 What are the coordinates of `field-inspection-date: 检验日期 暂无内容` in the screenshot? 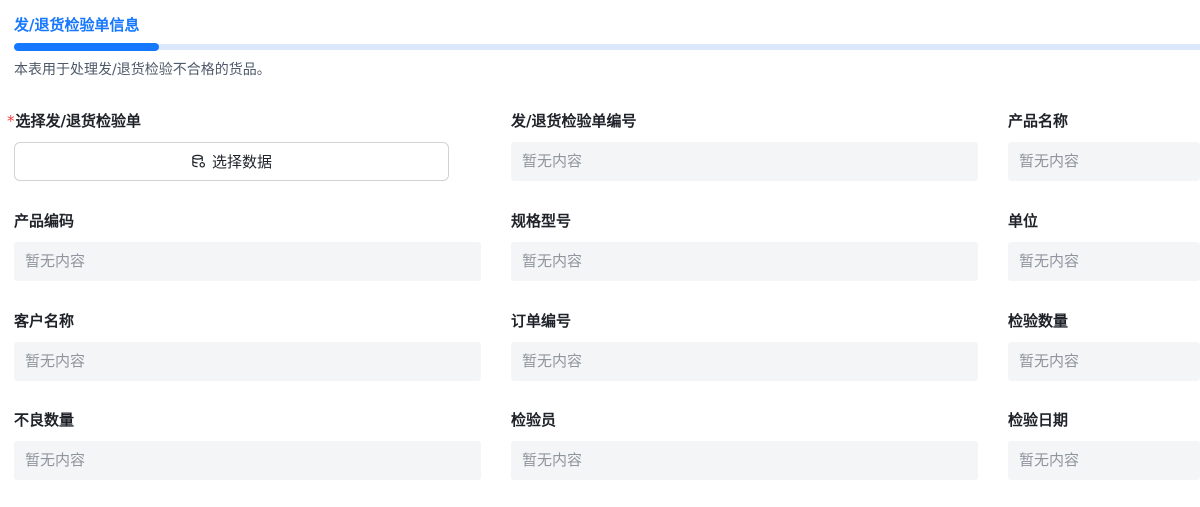 It's located at (1104, 444).